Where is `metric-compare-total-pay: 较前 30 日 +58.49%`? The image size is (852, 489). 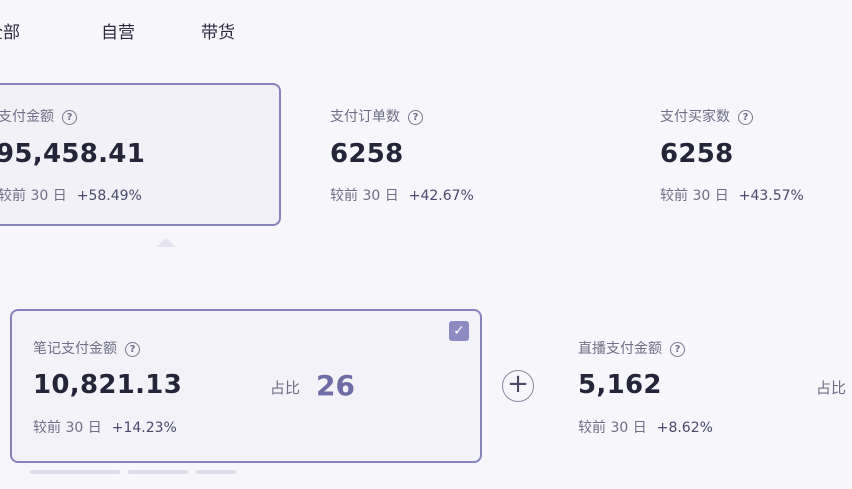 metric-compare-total-pay: 较前 30 日 +58.49% is located at coordinates (71, 196).